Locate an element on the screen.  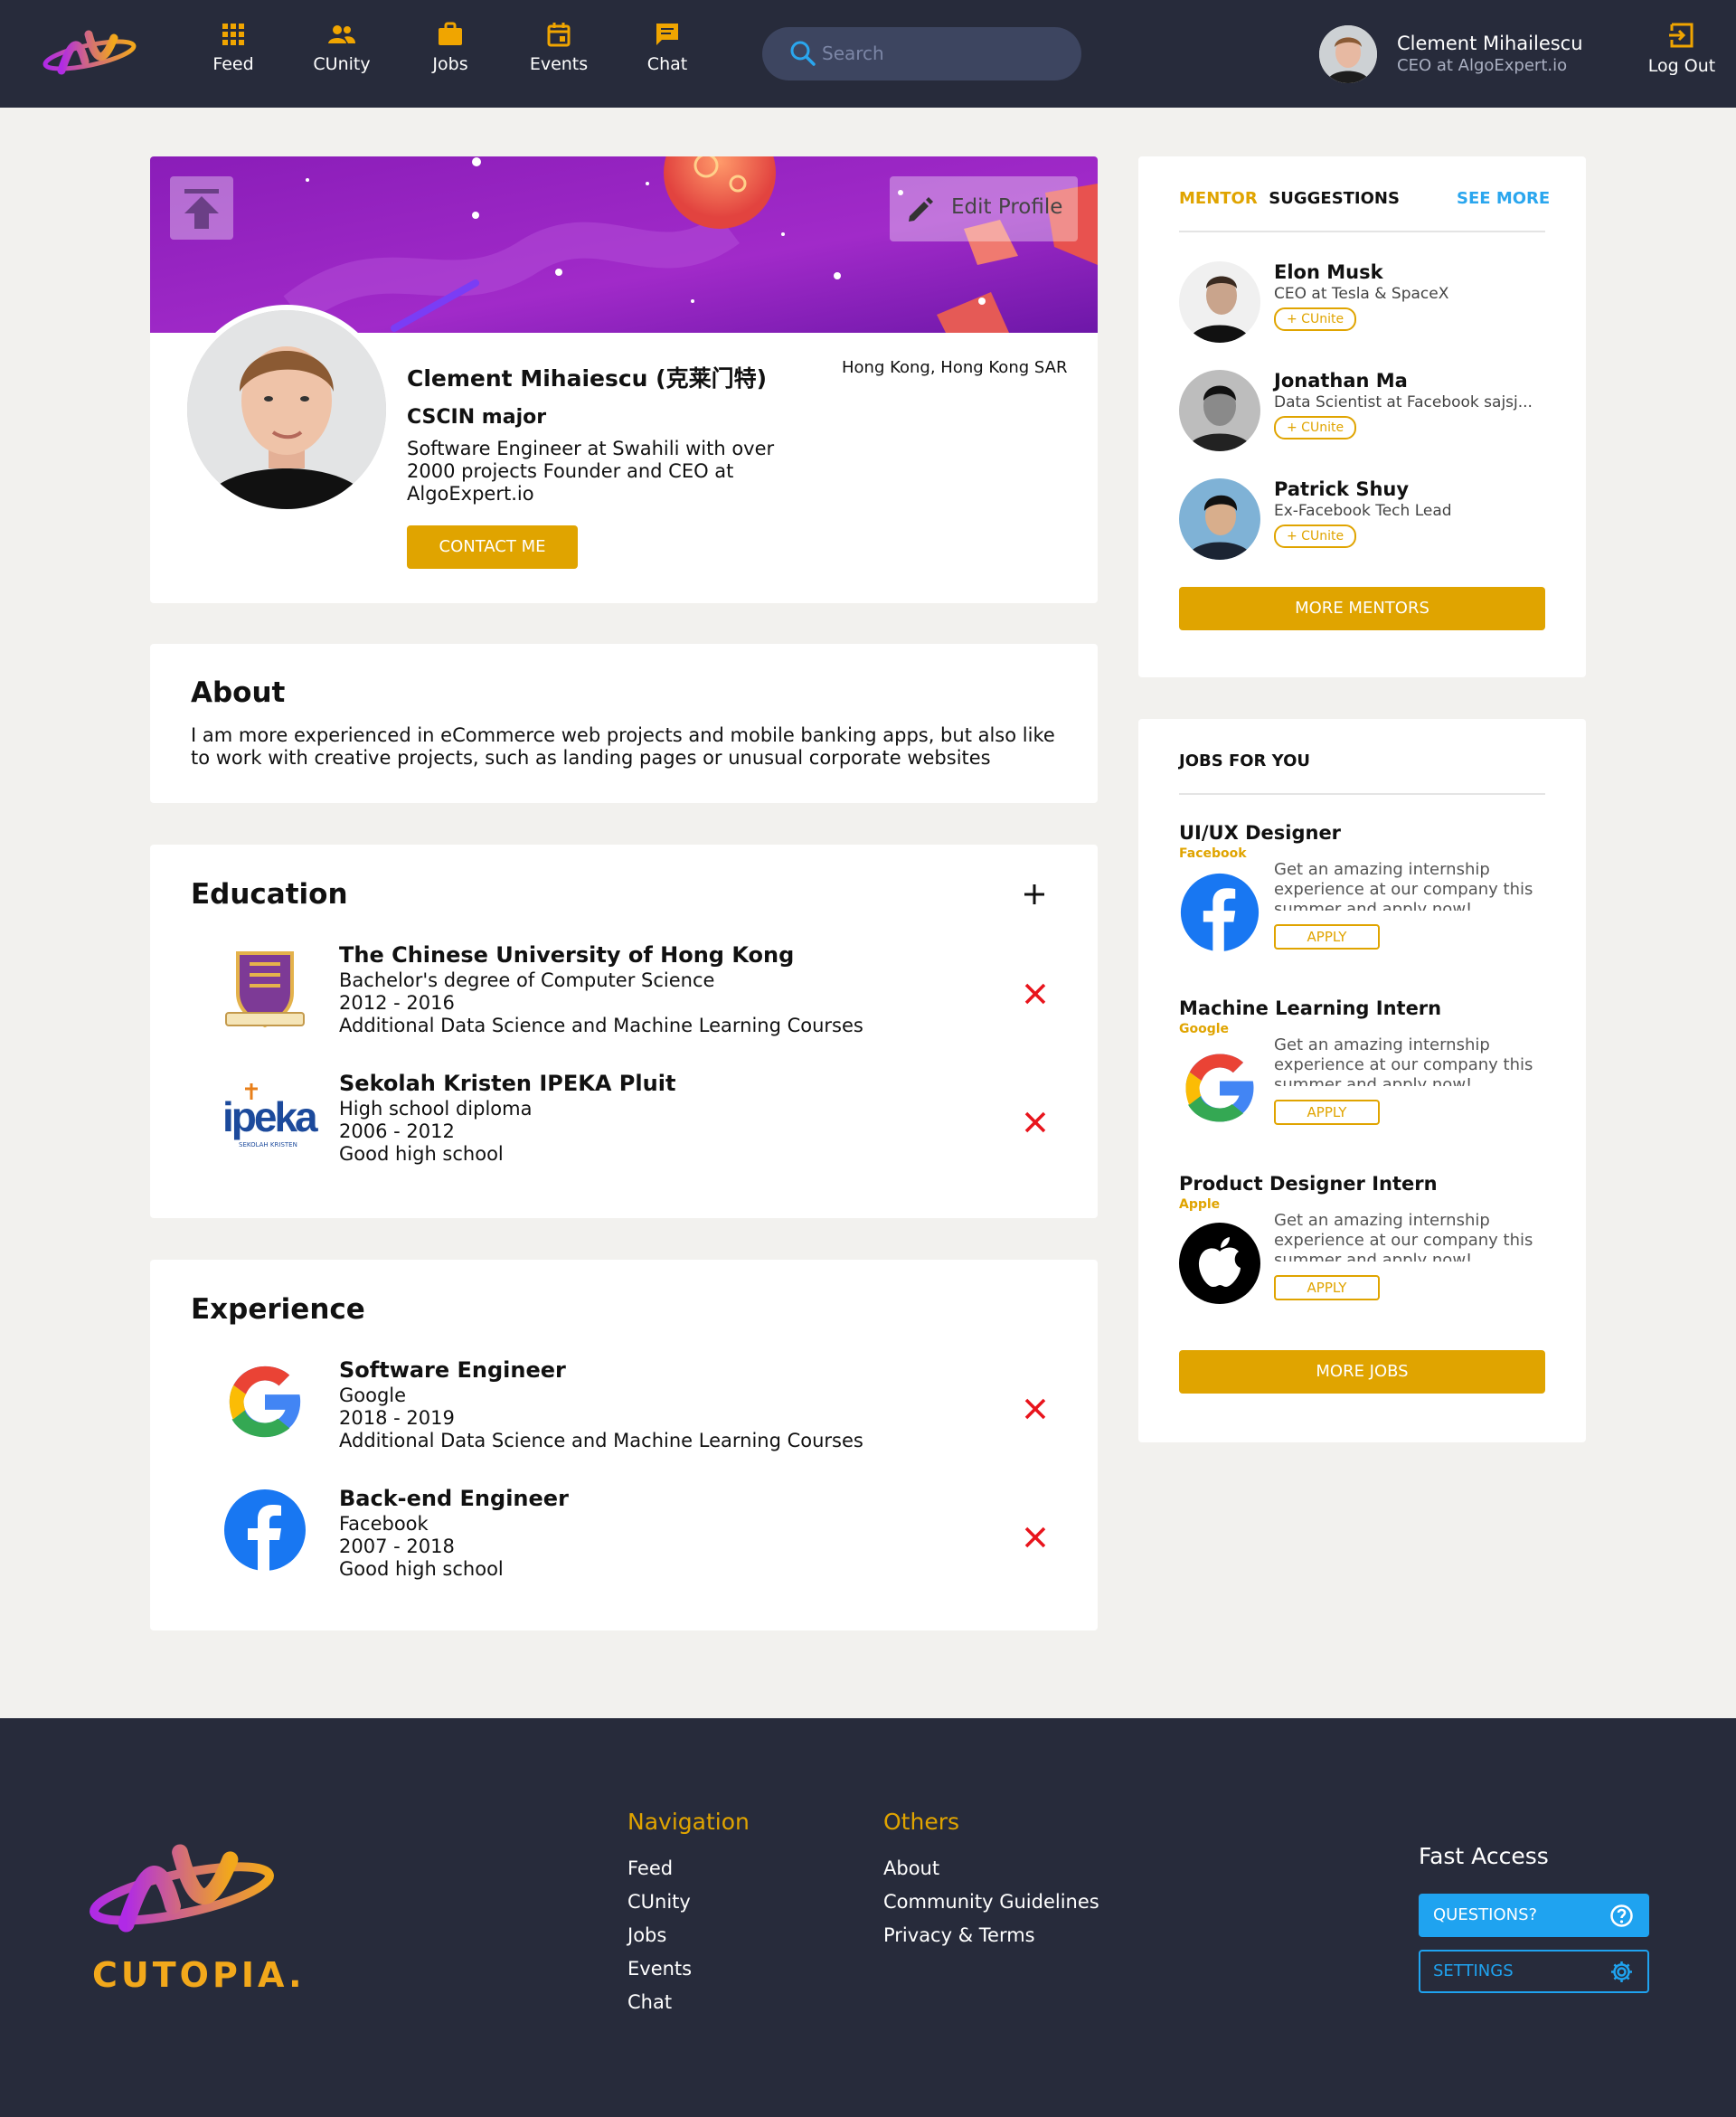
mentor-title: Ex-Facebook Tech Lead is located at coordinates (1363, 511).